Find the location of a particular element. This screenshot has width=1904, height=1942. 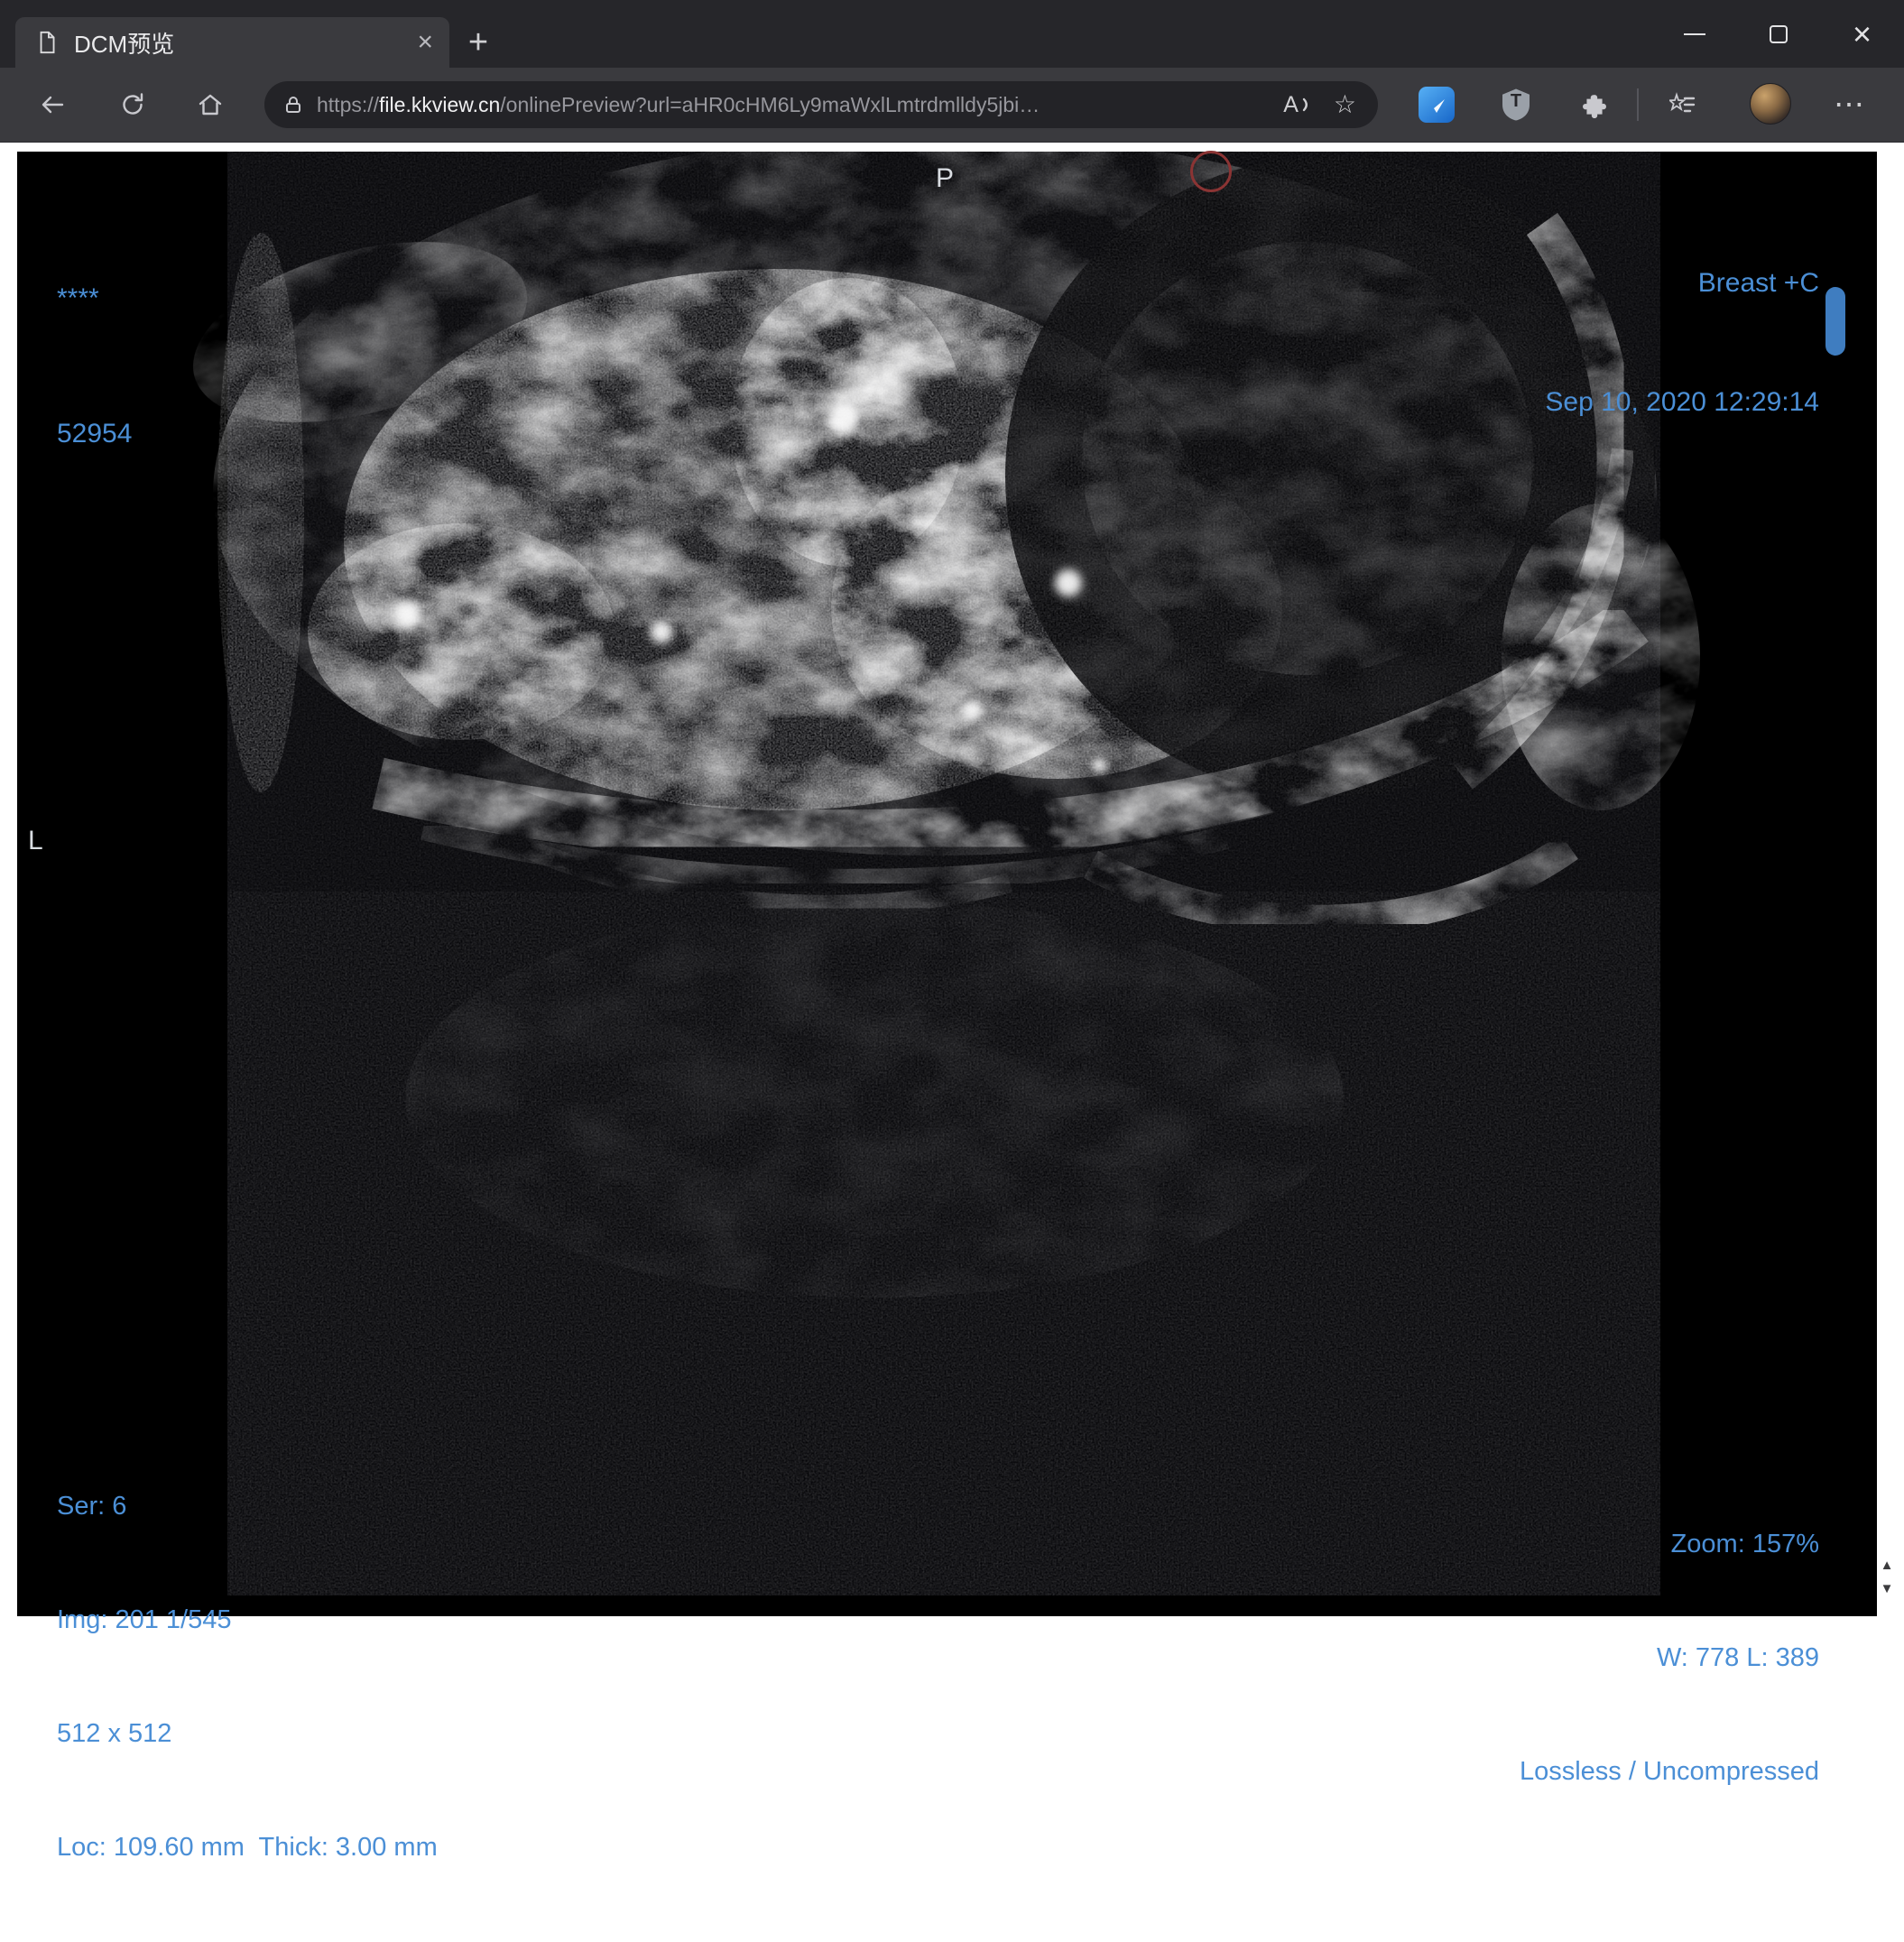

refresh-button is located at coordinates (133, 105).